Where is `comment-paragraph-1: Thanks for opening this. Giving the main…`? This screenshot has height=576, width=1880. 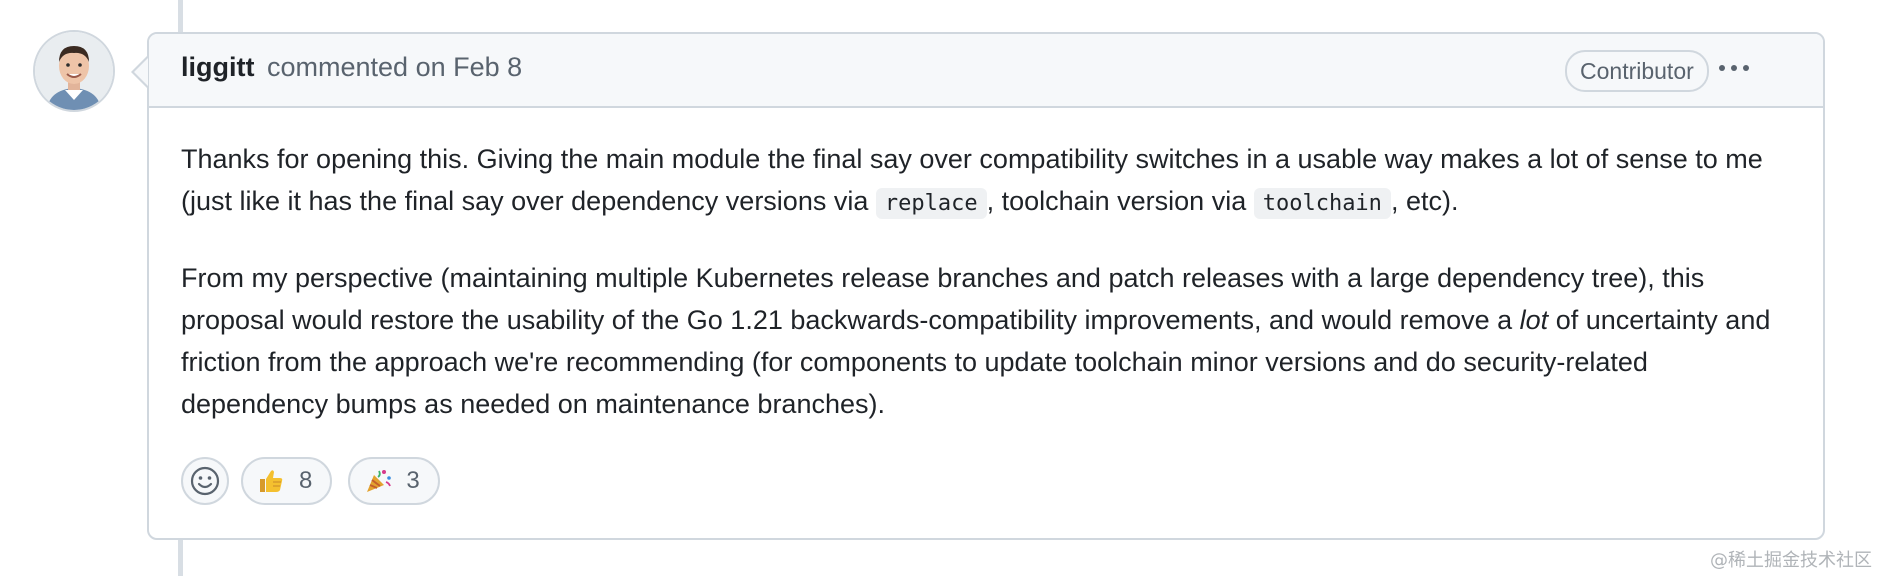
comment-paragraph-1: Thanks for opening this. Giving the main… is located at coordinates (991, 181).